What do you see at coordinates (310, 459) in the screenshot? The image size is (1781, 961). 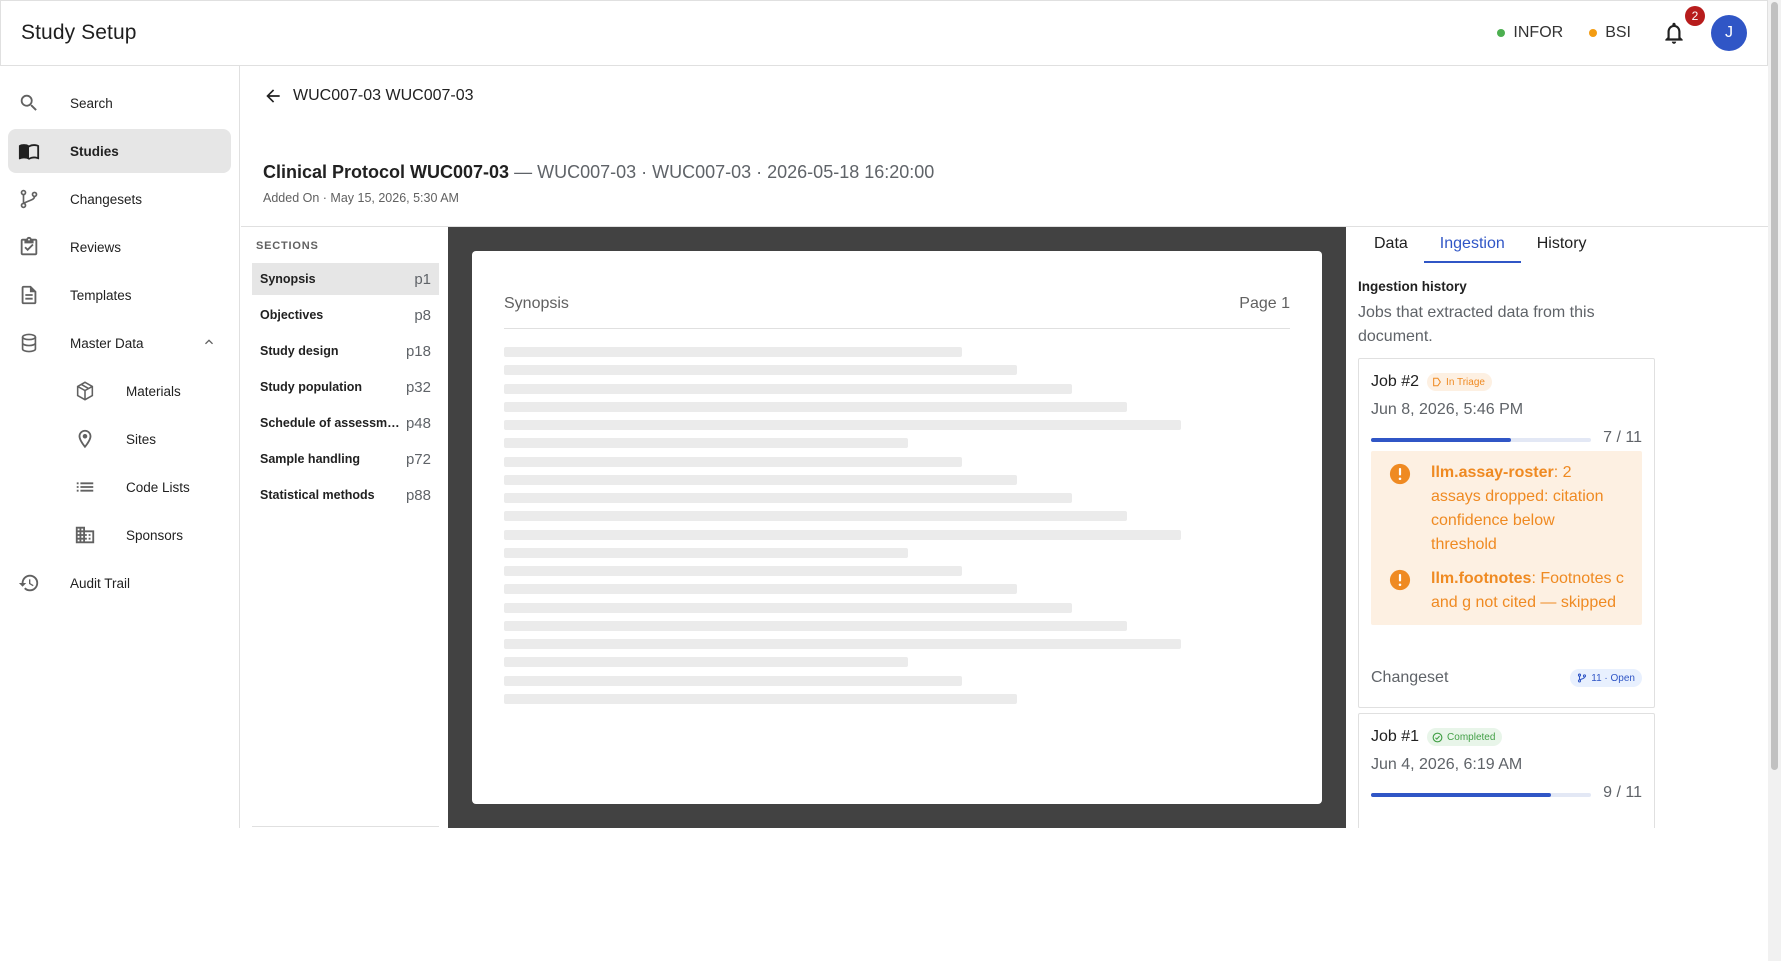 I see `section-name: Sample handling` at bounding box center [310, 459].